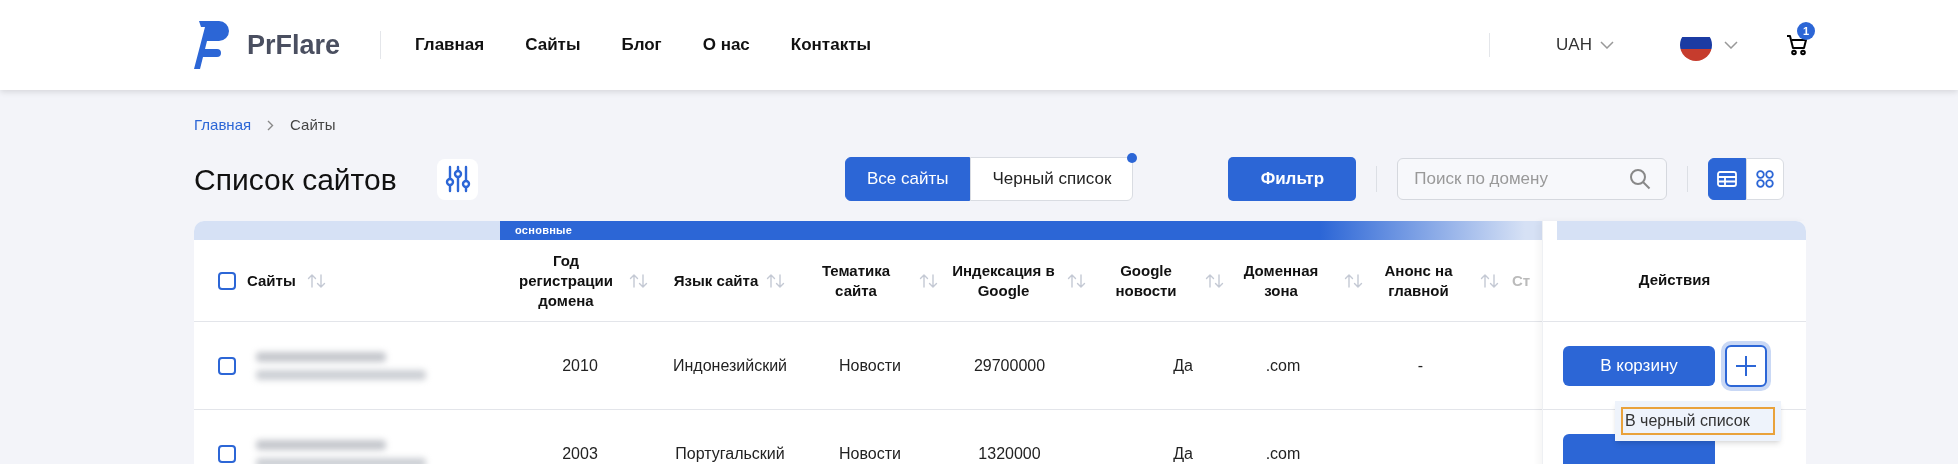  Describe the element at coordinates (1674, 280) in the screenshot. I see `column-header: Действия` at that location.